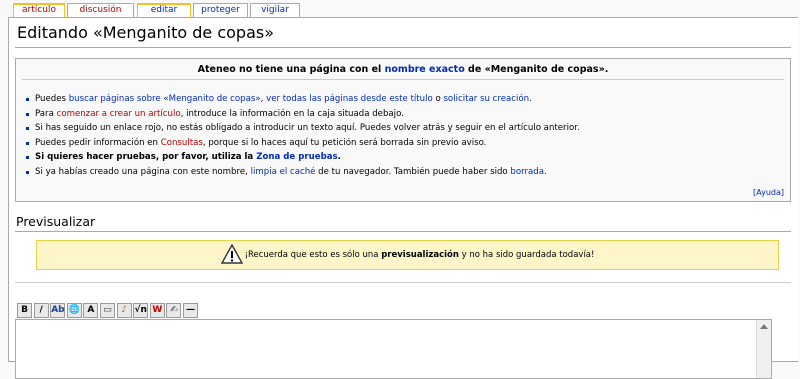  I want to click on notice-text: o, so click(438, 99).